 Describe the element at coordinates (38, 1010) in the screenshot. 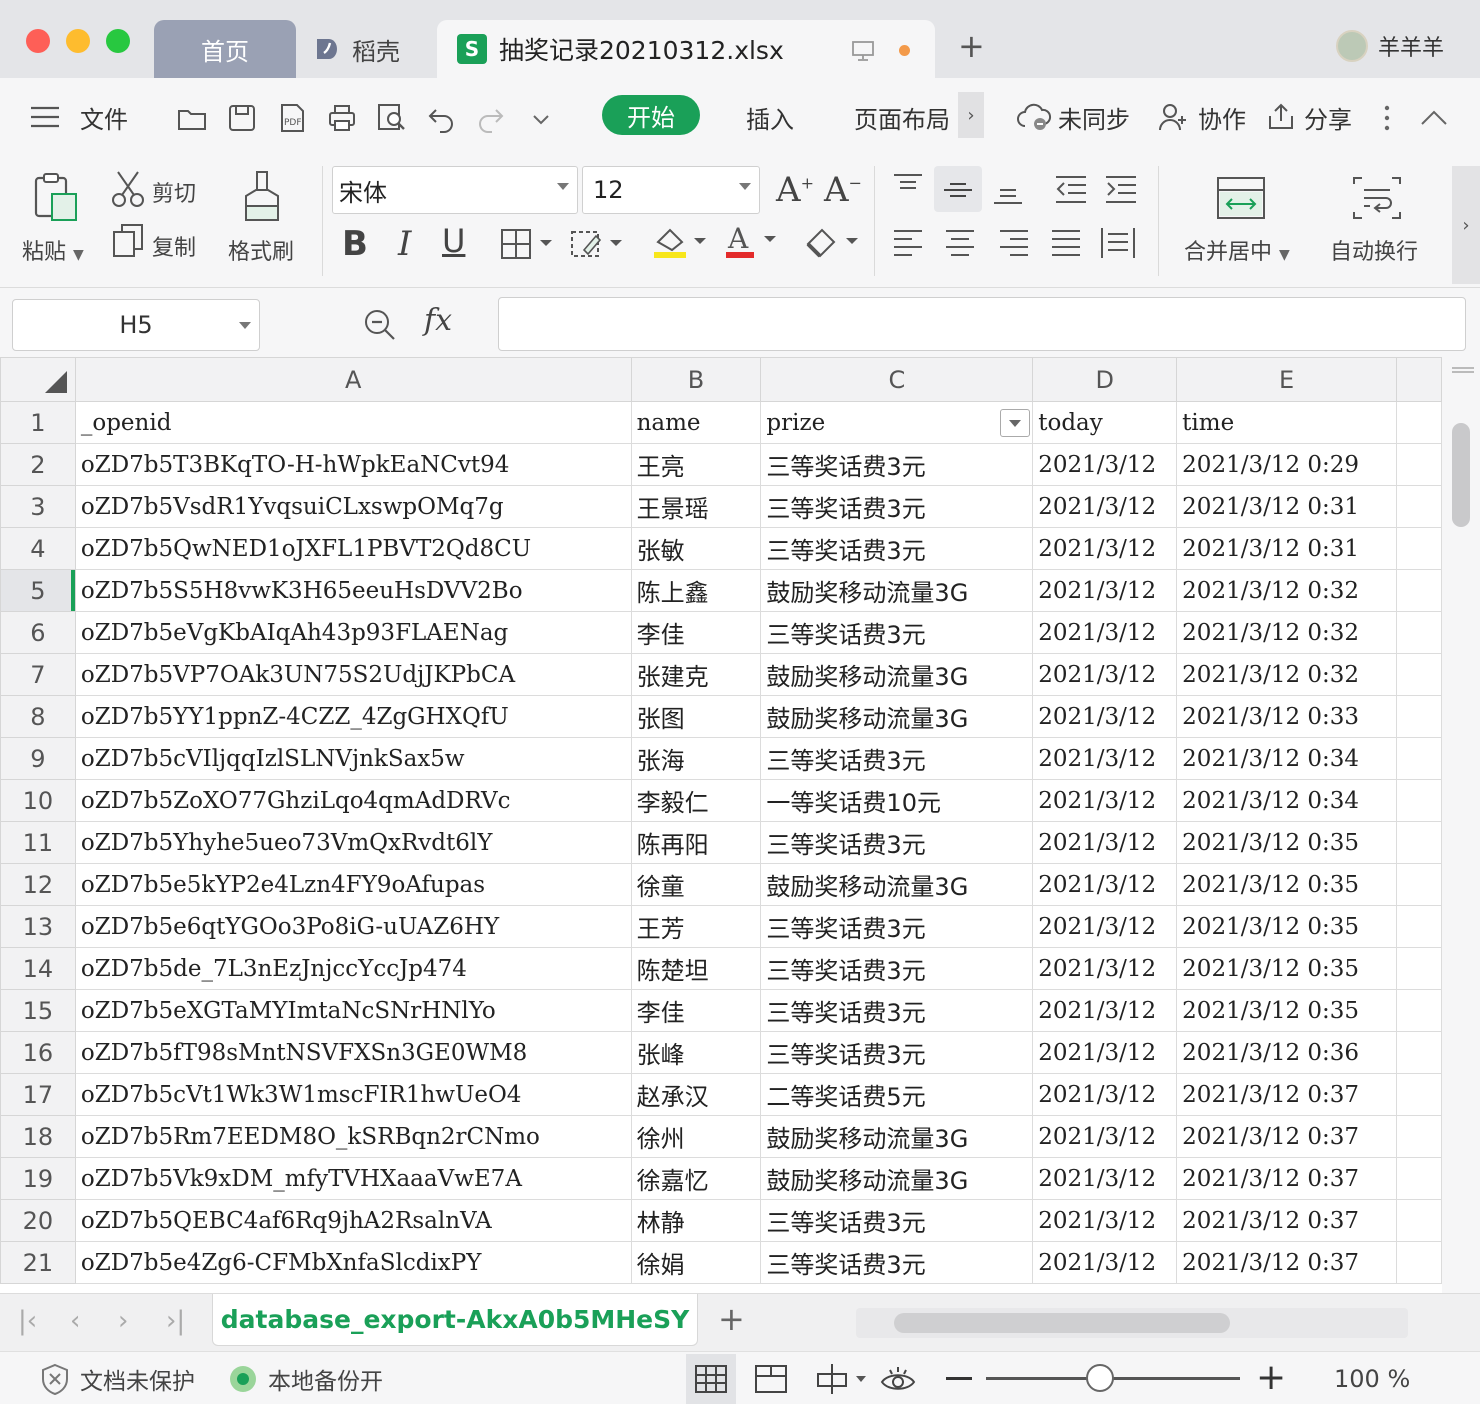

I see `row-header: 15` at that location.